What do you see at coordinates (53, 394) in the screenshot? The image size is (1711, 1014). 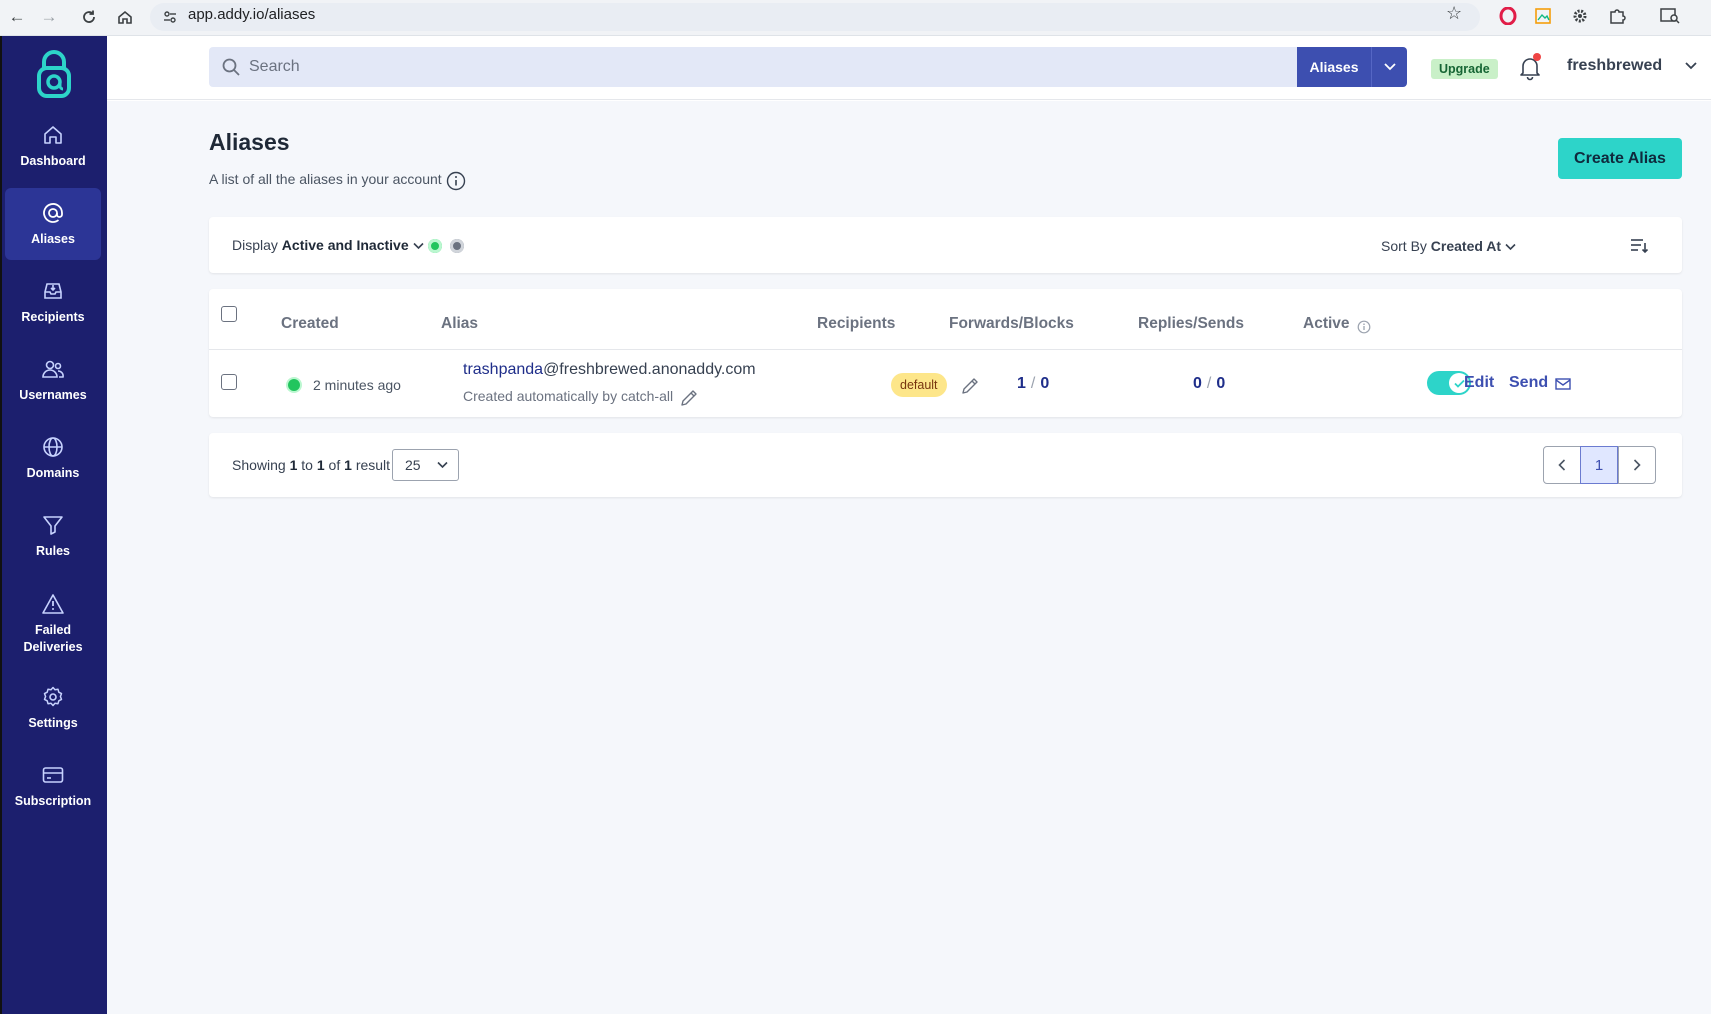 I see `sidebar-item-label: Usernames` at bounding box center [53, 394].